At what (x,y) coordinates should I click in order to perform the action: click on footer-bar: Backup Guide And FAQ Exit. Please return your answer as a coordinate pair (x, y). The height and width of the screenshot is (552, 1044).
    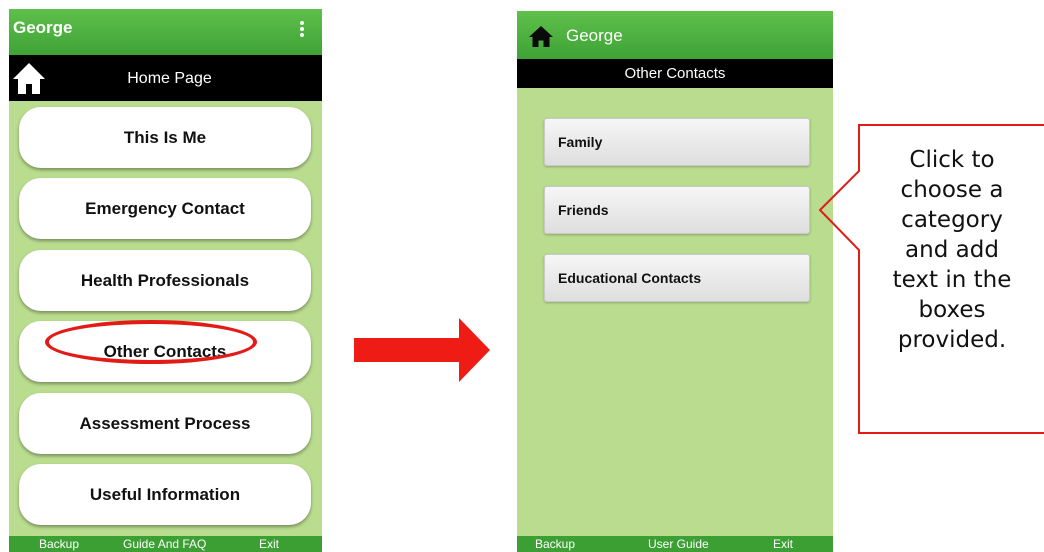
    Looking at the image, I should click on (165, 544).